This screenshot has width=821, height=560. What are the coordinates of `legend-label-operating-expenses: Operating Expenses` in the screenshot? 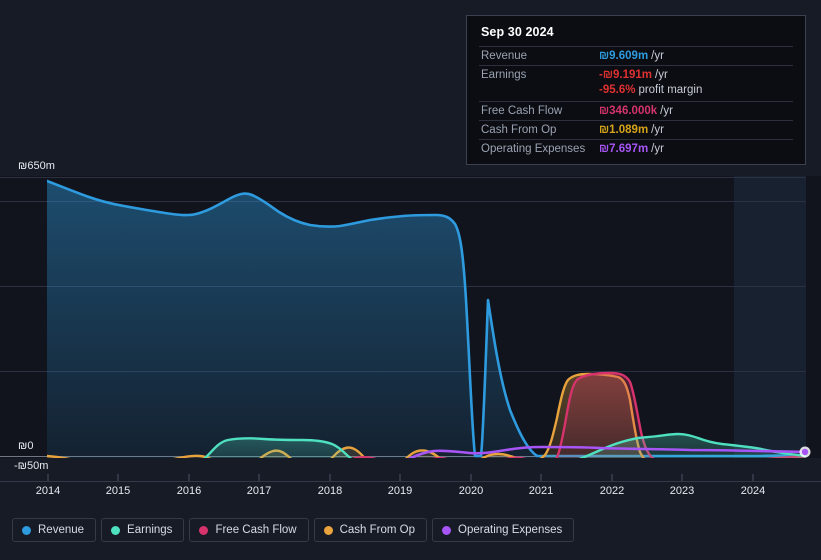 It's located at (510, 530).